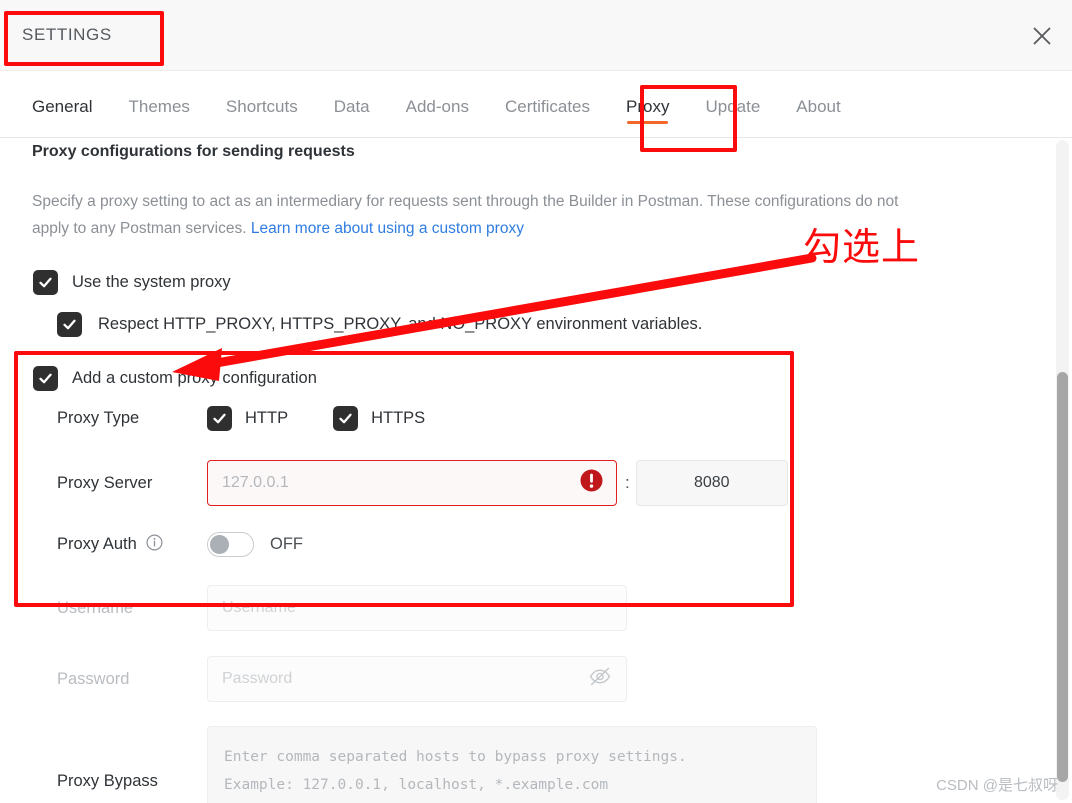 Image resolution: width=1072 pixels, height=803 pixels. I want to click on proxy-server-host-placeholder: 127.0.0.1, so click(255, 482).